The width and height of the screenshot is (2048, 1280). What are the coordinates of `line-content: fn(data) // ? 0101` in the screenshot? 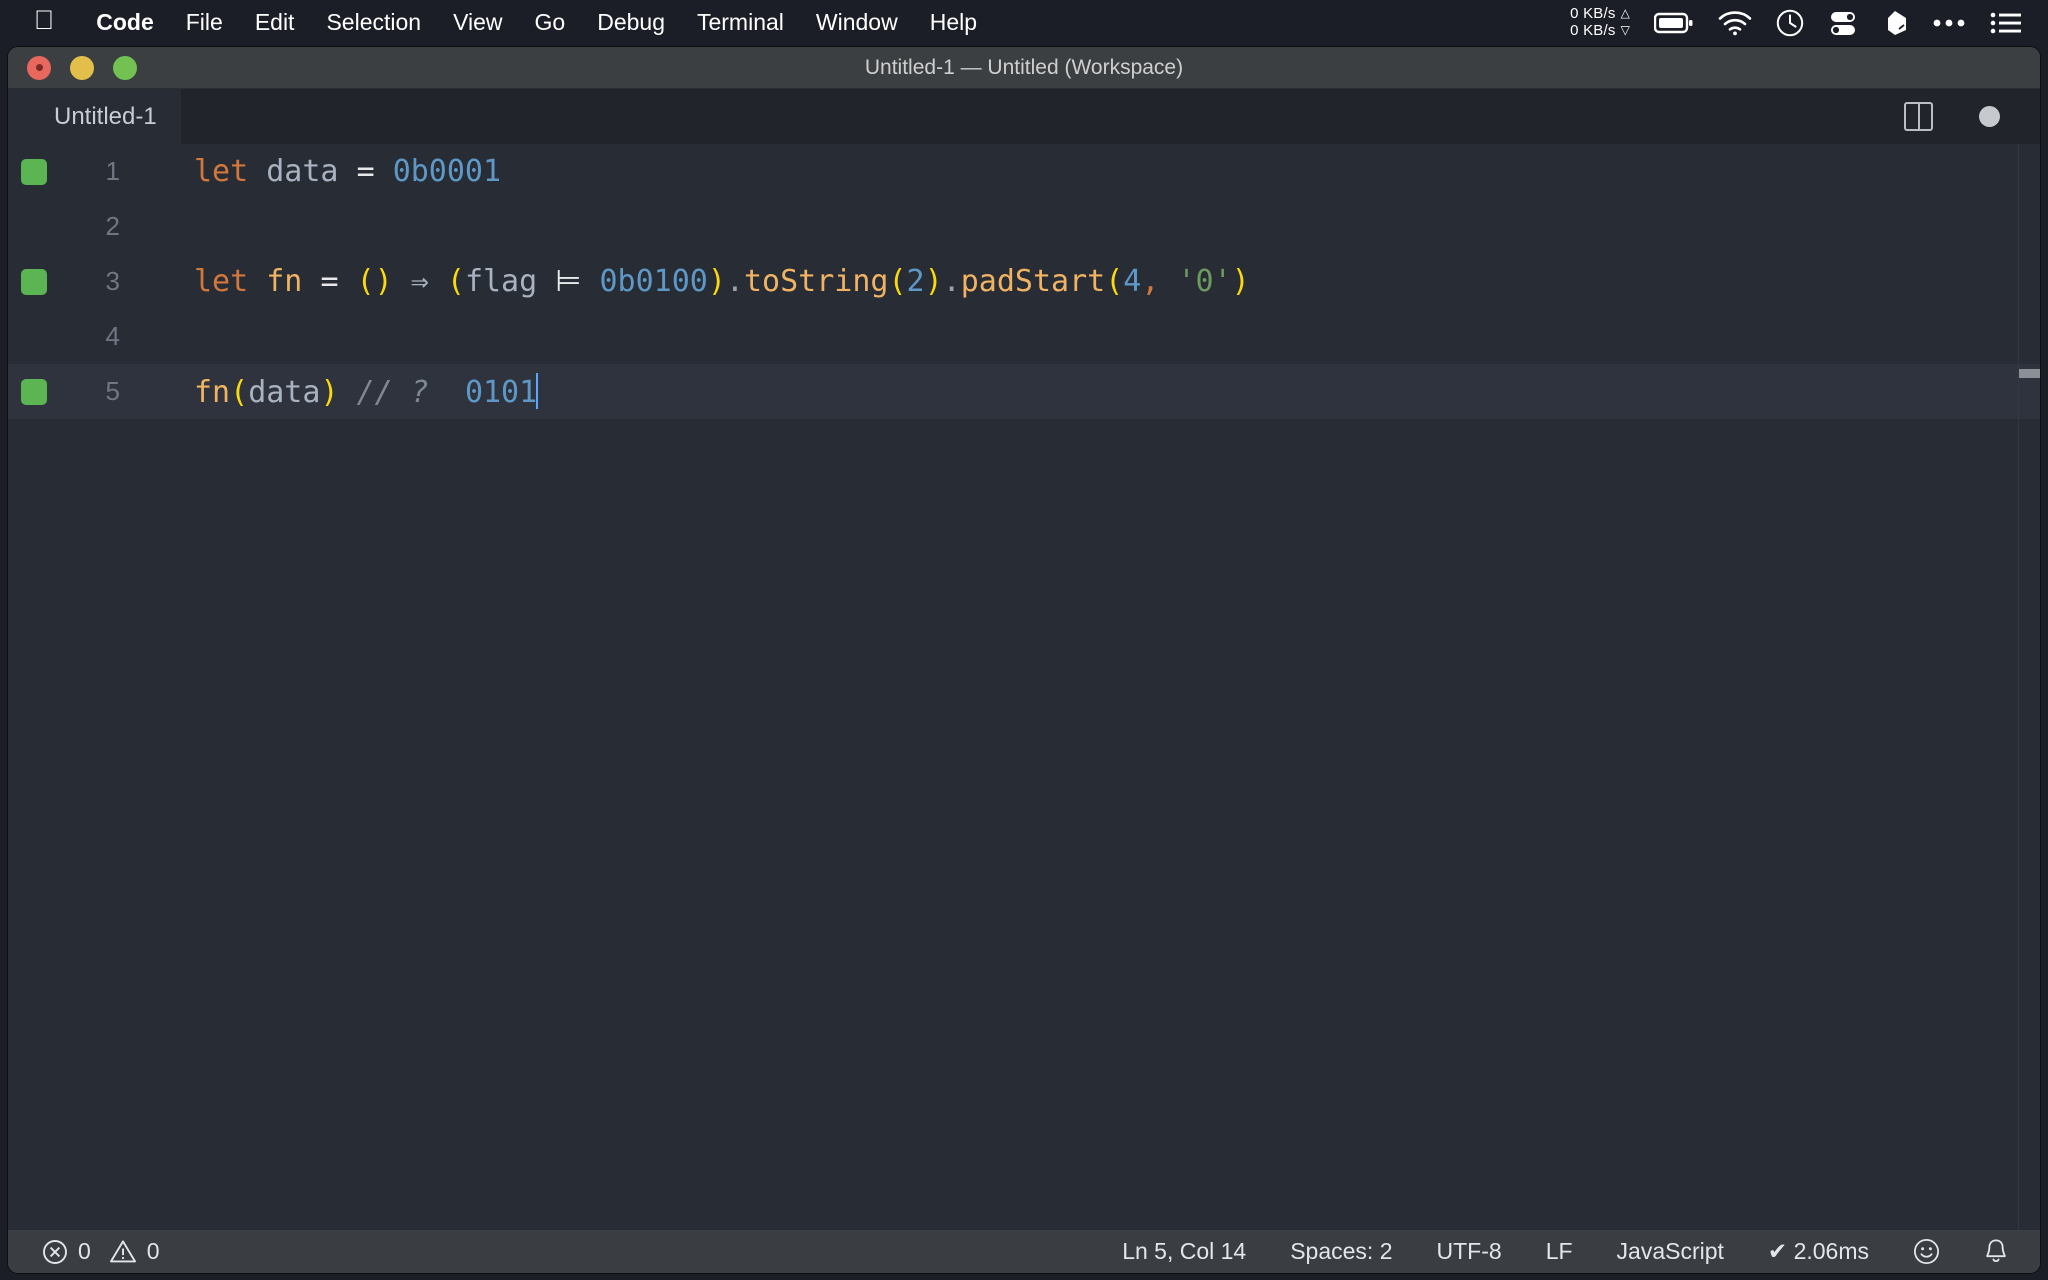 It's located at (341, 391).